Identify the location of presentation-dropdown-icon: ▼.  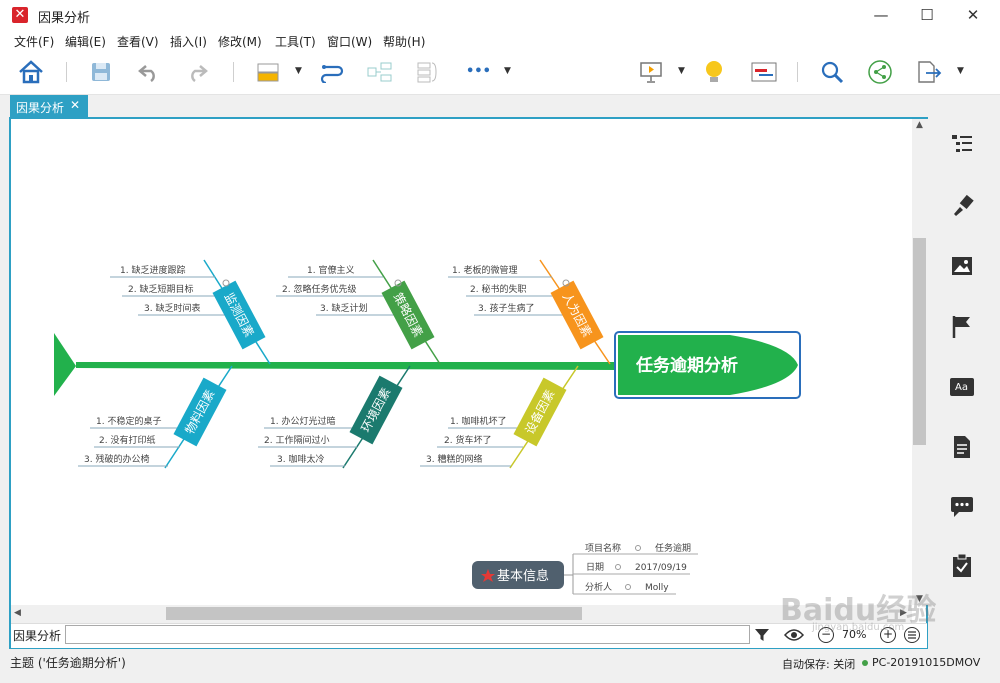
(681, 71).